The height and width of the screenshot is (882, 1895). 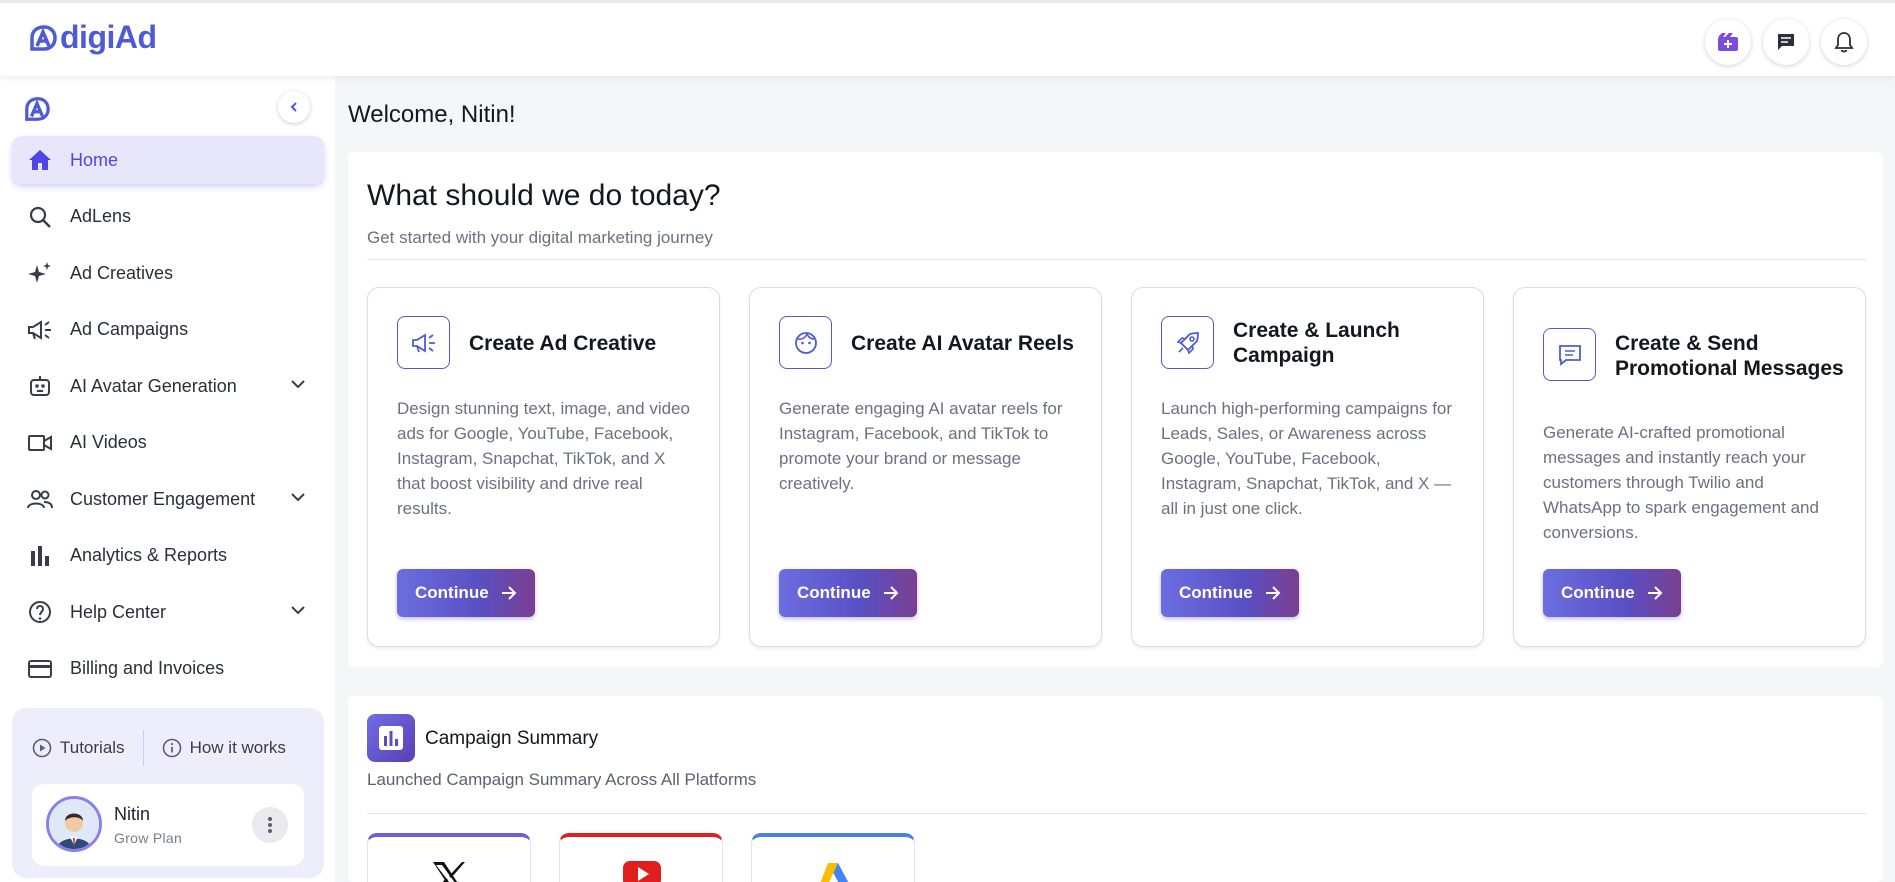 What do you see at coordinates (159, 748) in the screenshot?
I see `help-links: Tutorials How it works` at bounding box center [159, 748].